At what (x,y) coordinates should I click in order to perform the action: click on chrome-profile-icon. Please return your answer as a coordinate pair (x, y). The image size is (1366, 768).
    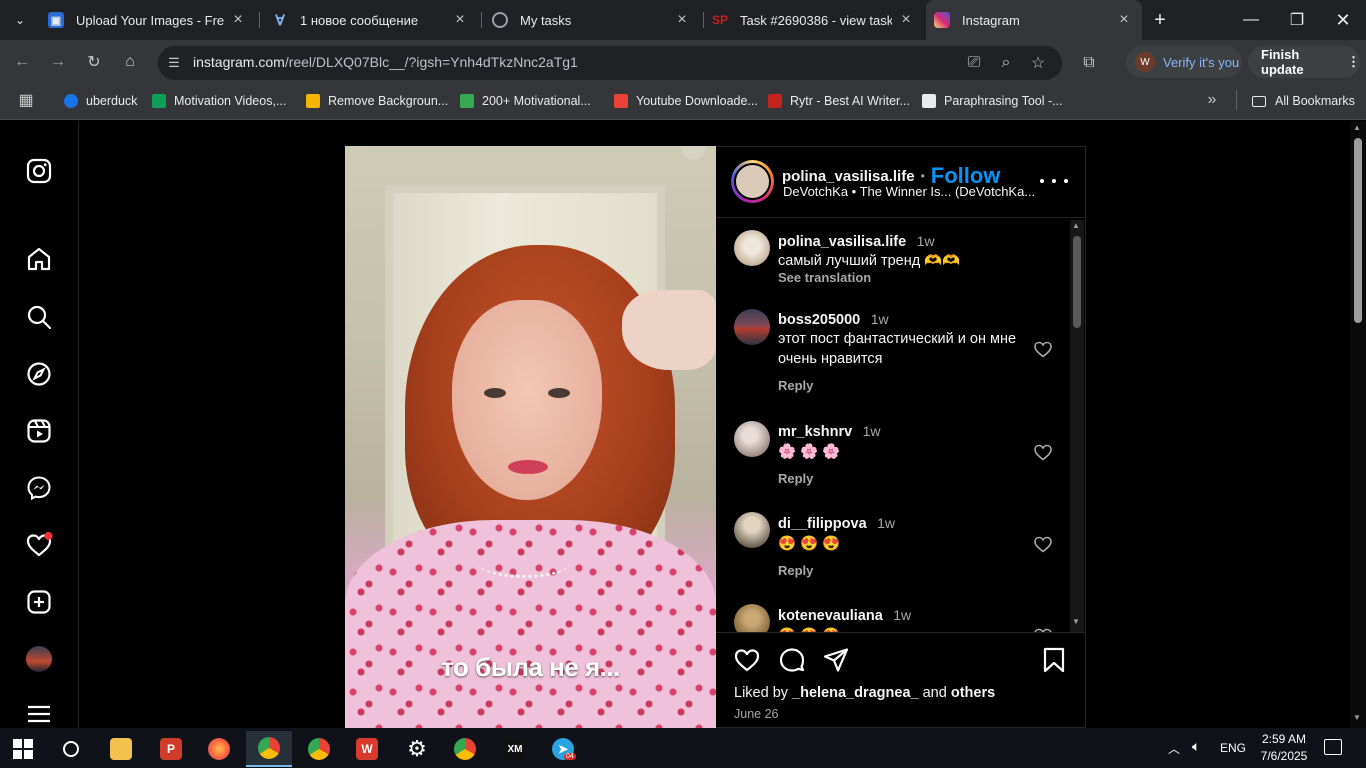
    Looking at the image, I should click on (269, 749).